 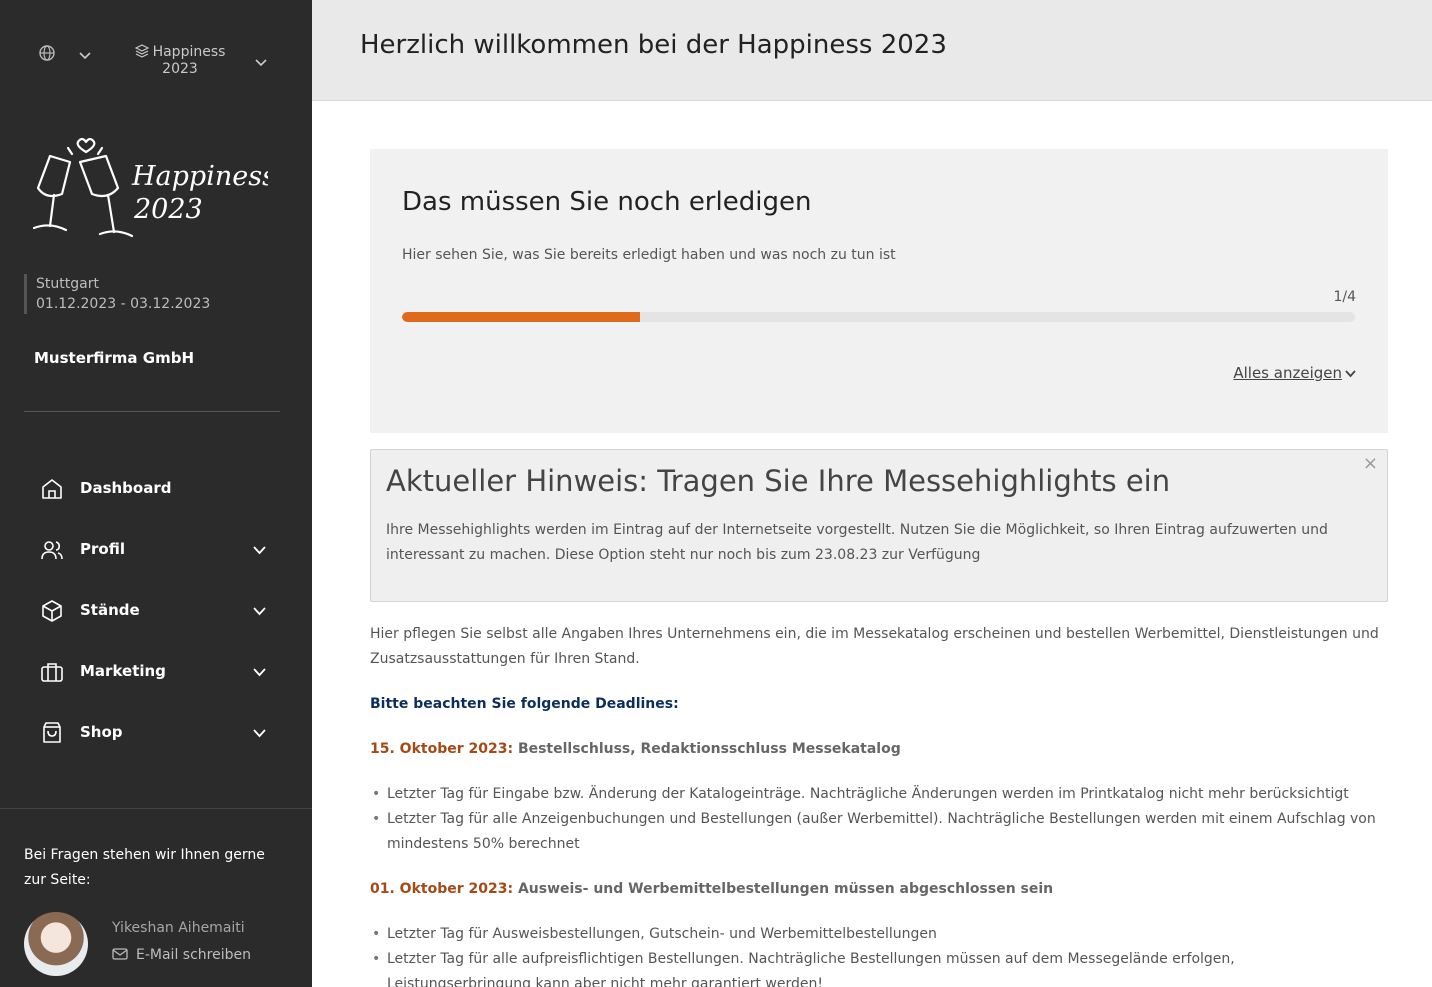 What do you see at coordinates (126, 488) in the screenshot?
I see `sidebar-item-label: Dashboard` at bounding box center [126, 488].